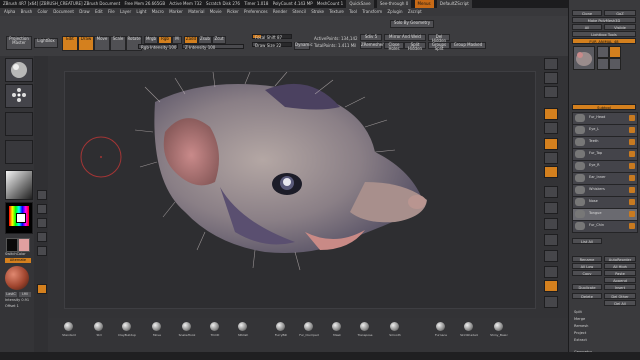 The width and height of the screenshot is (640, 360). Describe the element at coordinates (551, 172) in the screenshot. I see `frame-button` at that location.